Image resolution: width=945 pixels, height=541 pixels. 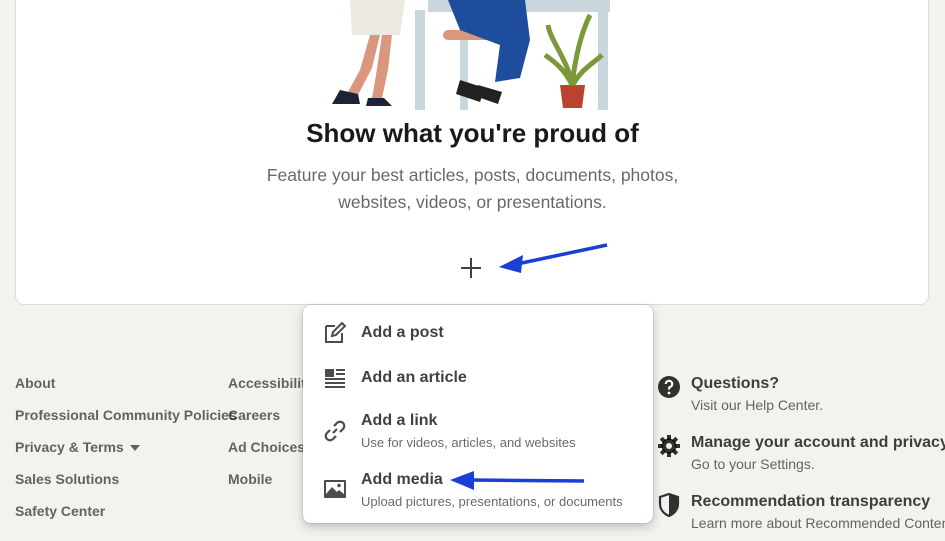 I want to click on image-icon, so click(x=335, y=489).